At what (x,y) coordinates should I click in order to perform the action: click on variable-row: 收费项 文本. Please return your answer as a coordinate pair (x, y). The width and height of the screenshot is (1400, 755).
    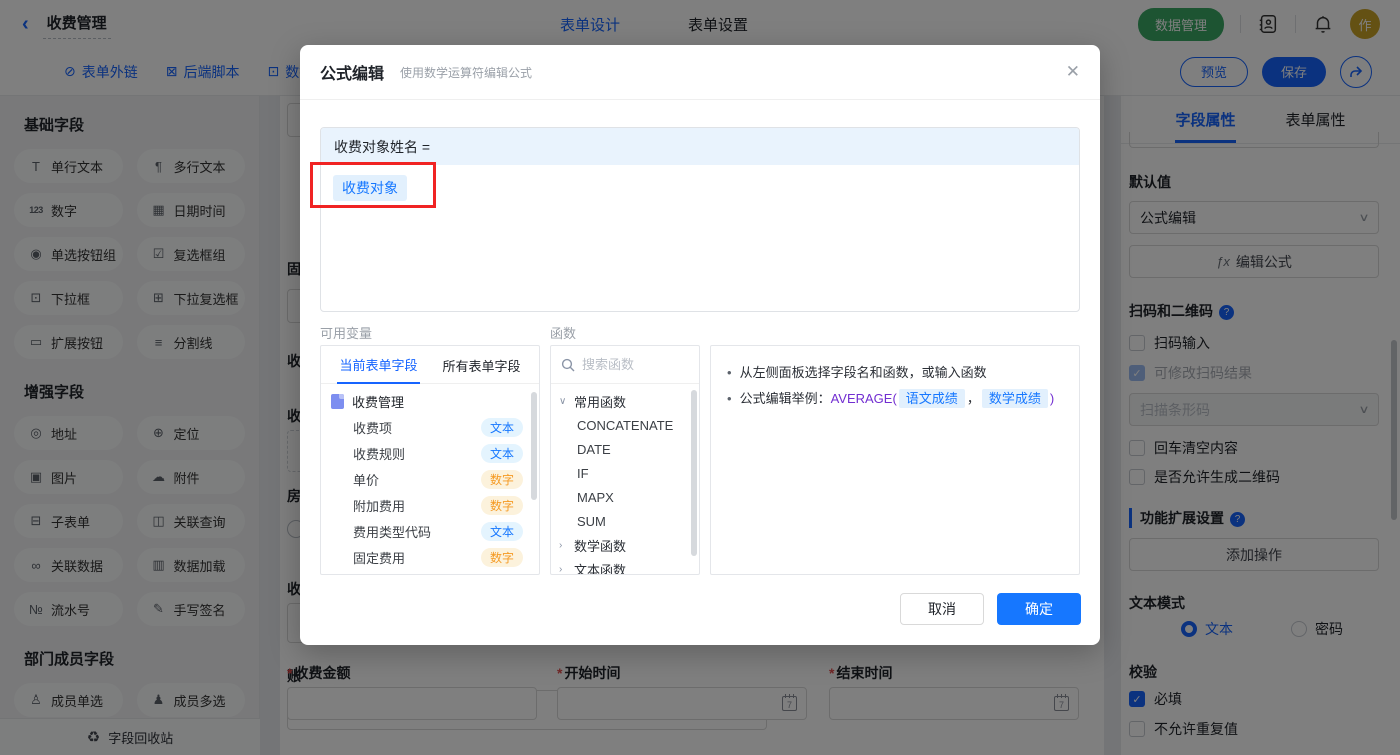
    Looking at the image, I should click on (430, 427).